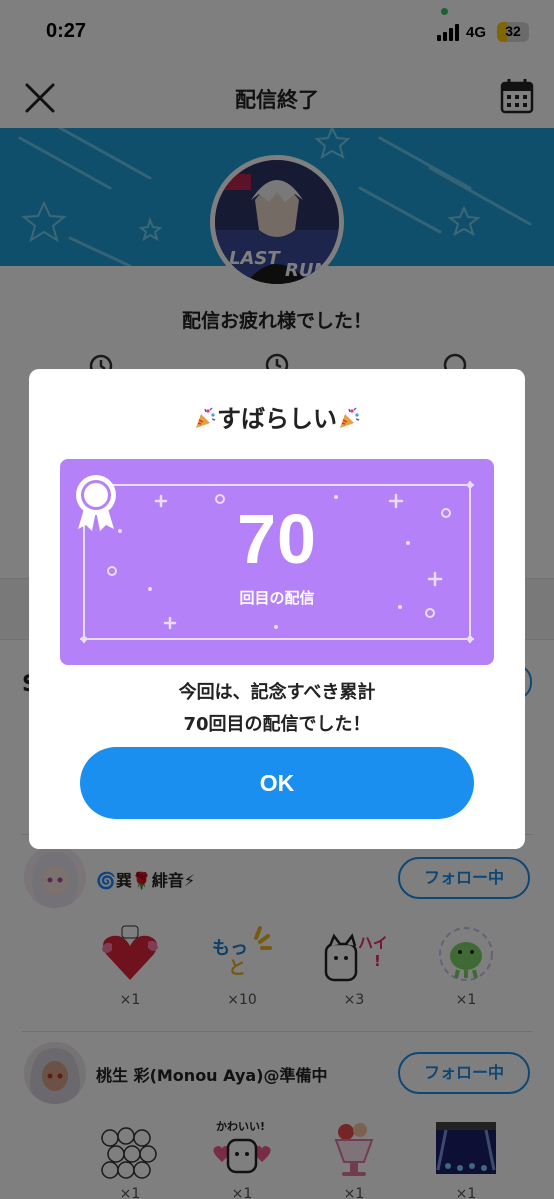  Describe the element at coordinates (277, 598) in the screenshot. I see `milestone-count-label: 回目の配信` at that location.